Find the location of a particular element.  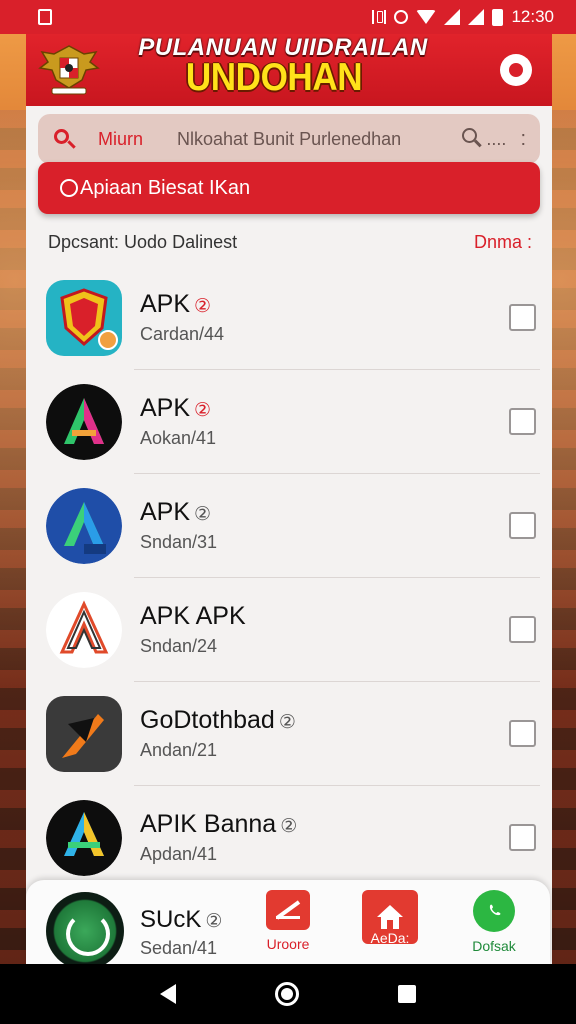

featured-app-meta: Sedan/41 is located at coordinates (179, 948).